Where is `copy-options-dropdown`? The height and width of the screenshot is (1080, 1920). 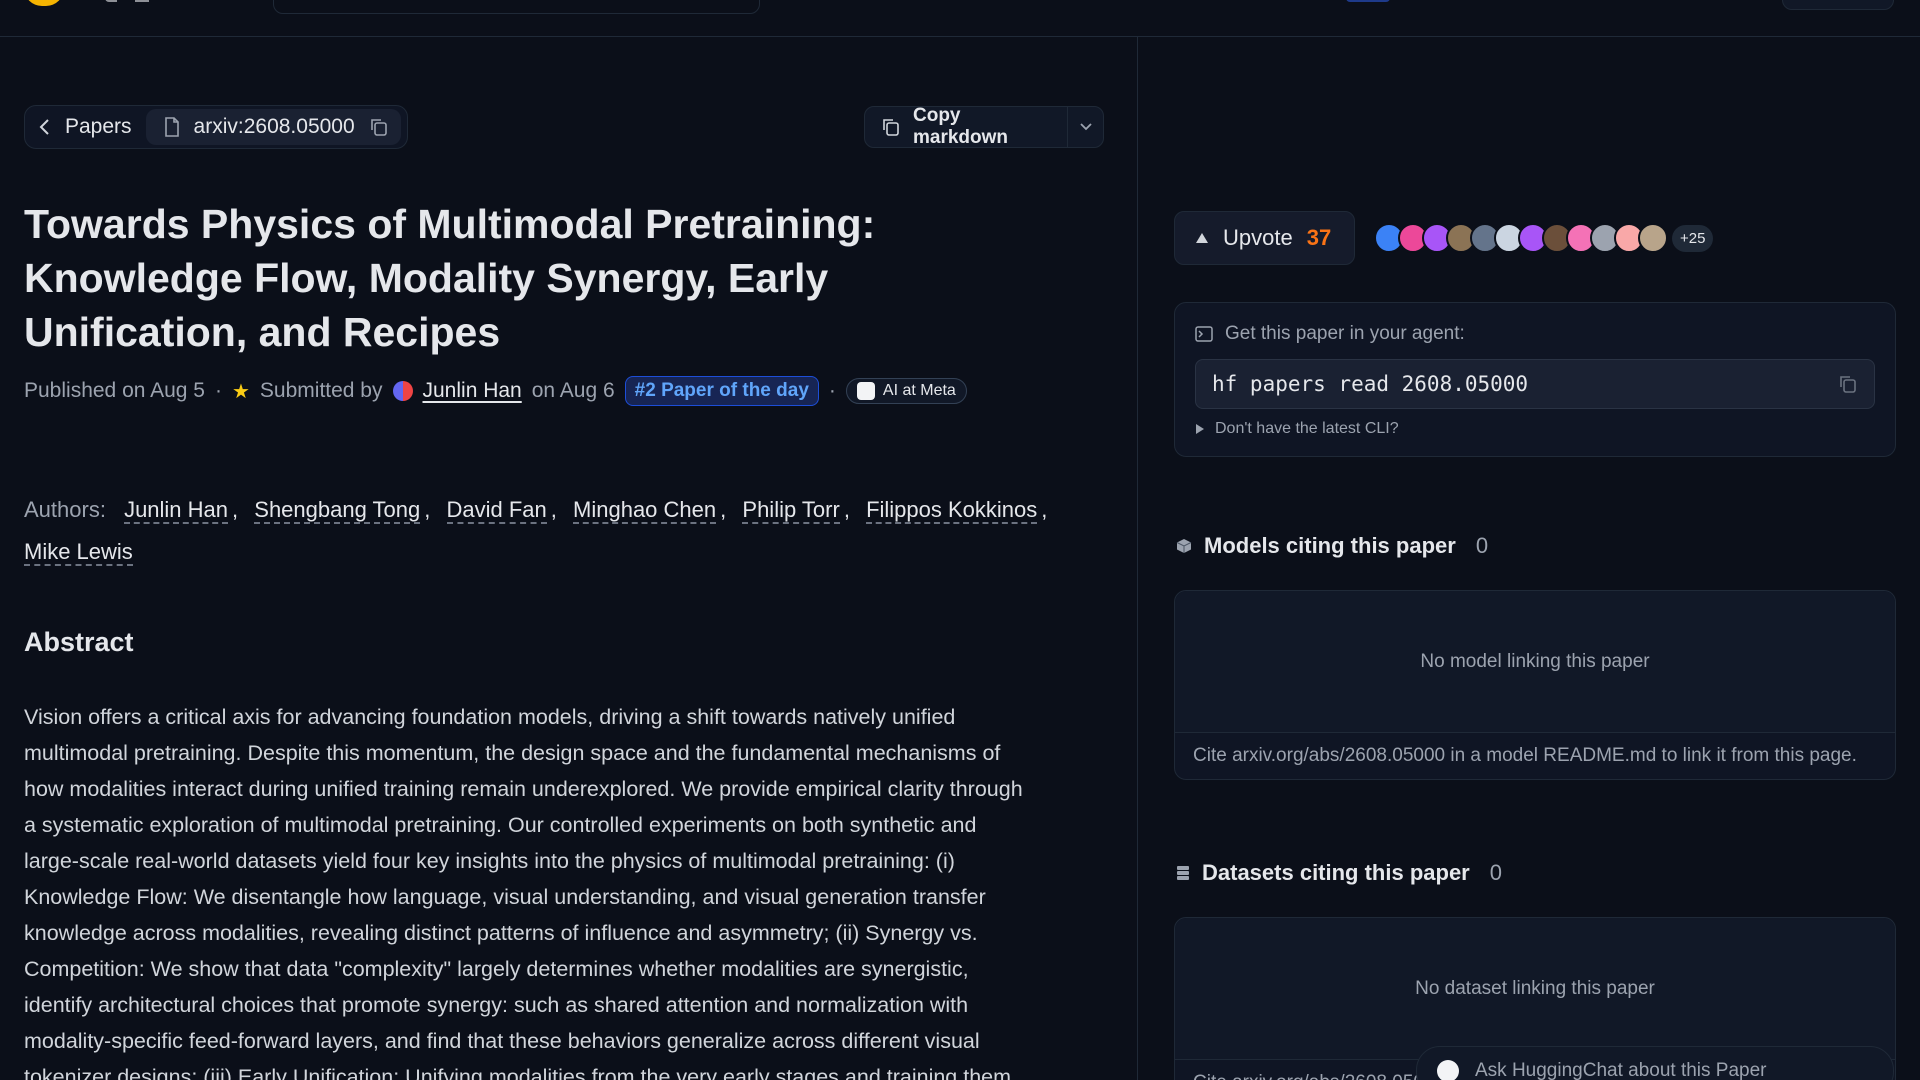 copy-options-dropdown is located at coordinates (1085, 127).